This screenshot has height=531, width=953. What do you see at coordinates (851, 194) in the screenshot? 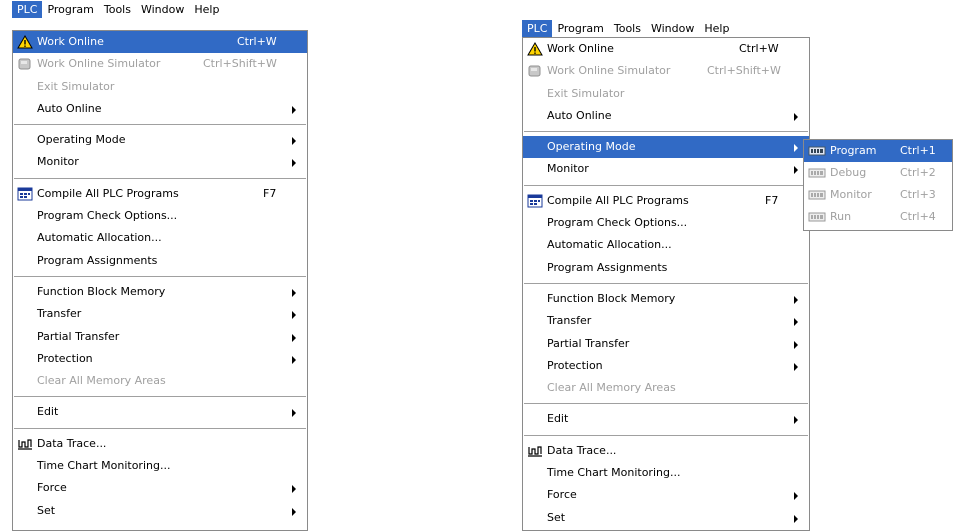
I see `monitor-mode-label: Monitor` at bounding box center [851, 194].